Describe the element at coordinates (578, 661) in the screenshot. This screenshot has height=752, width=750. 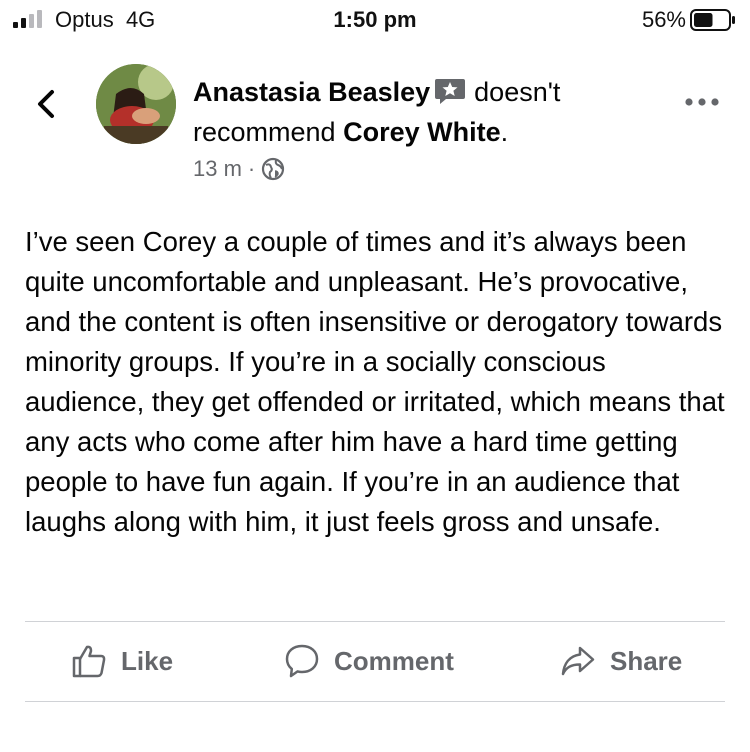
I see `share-arrow-icon` at that location.